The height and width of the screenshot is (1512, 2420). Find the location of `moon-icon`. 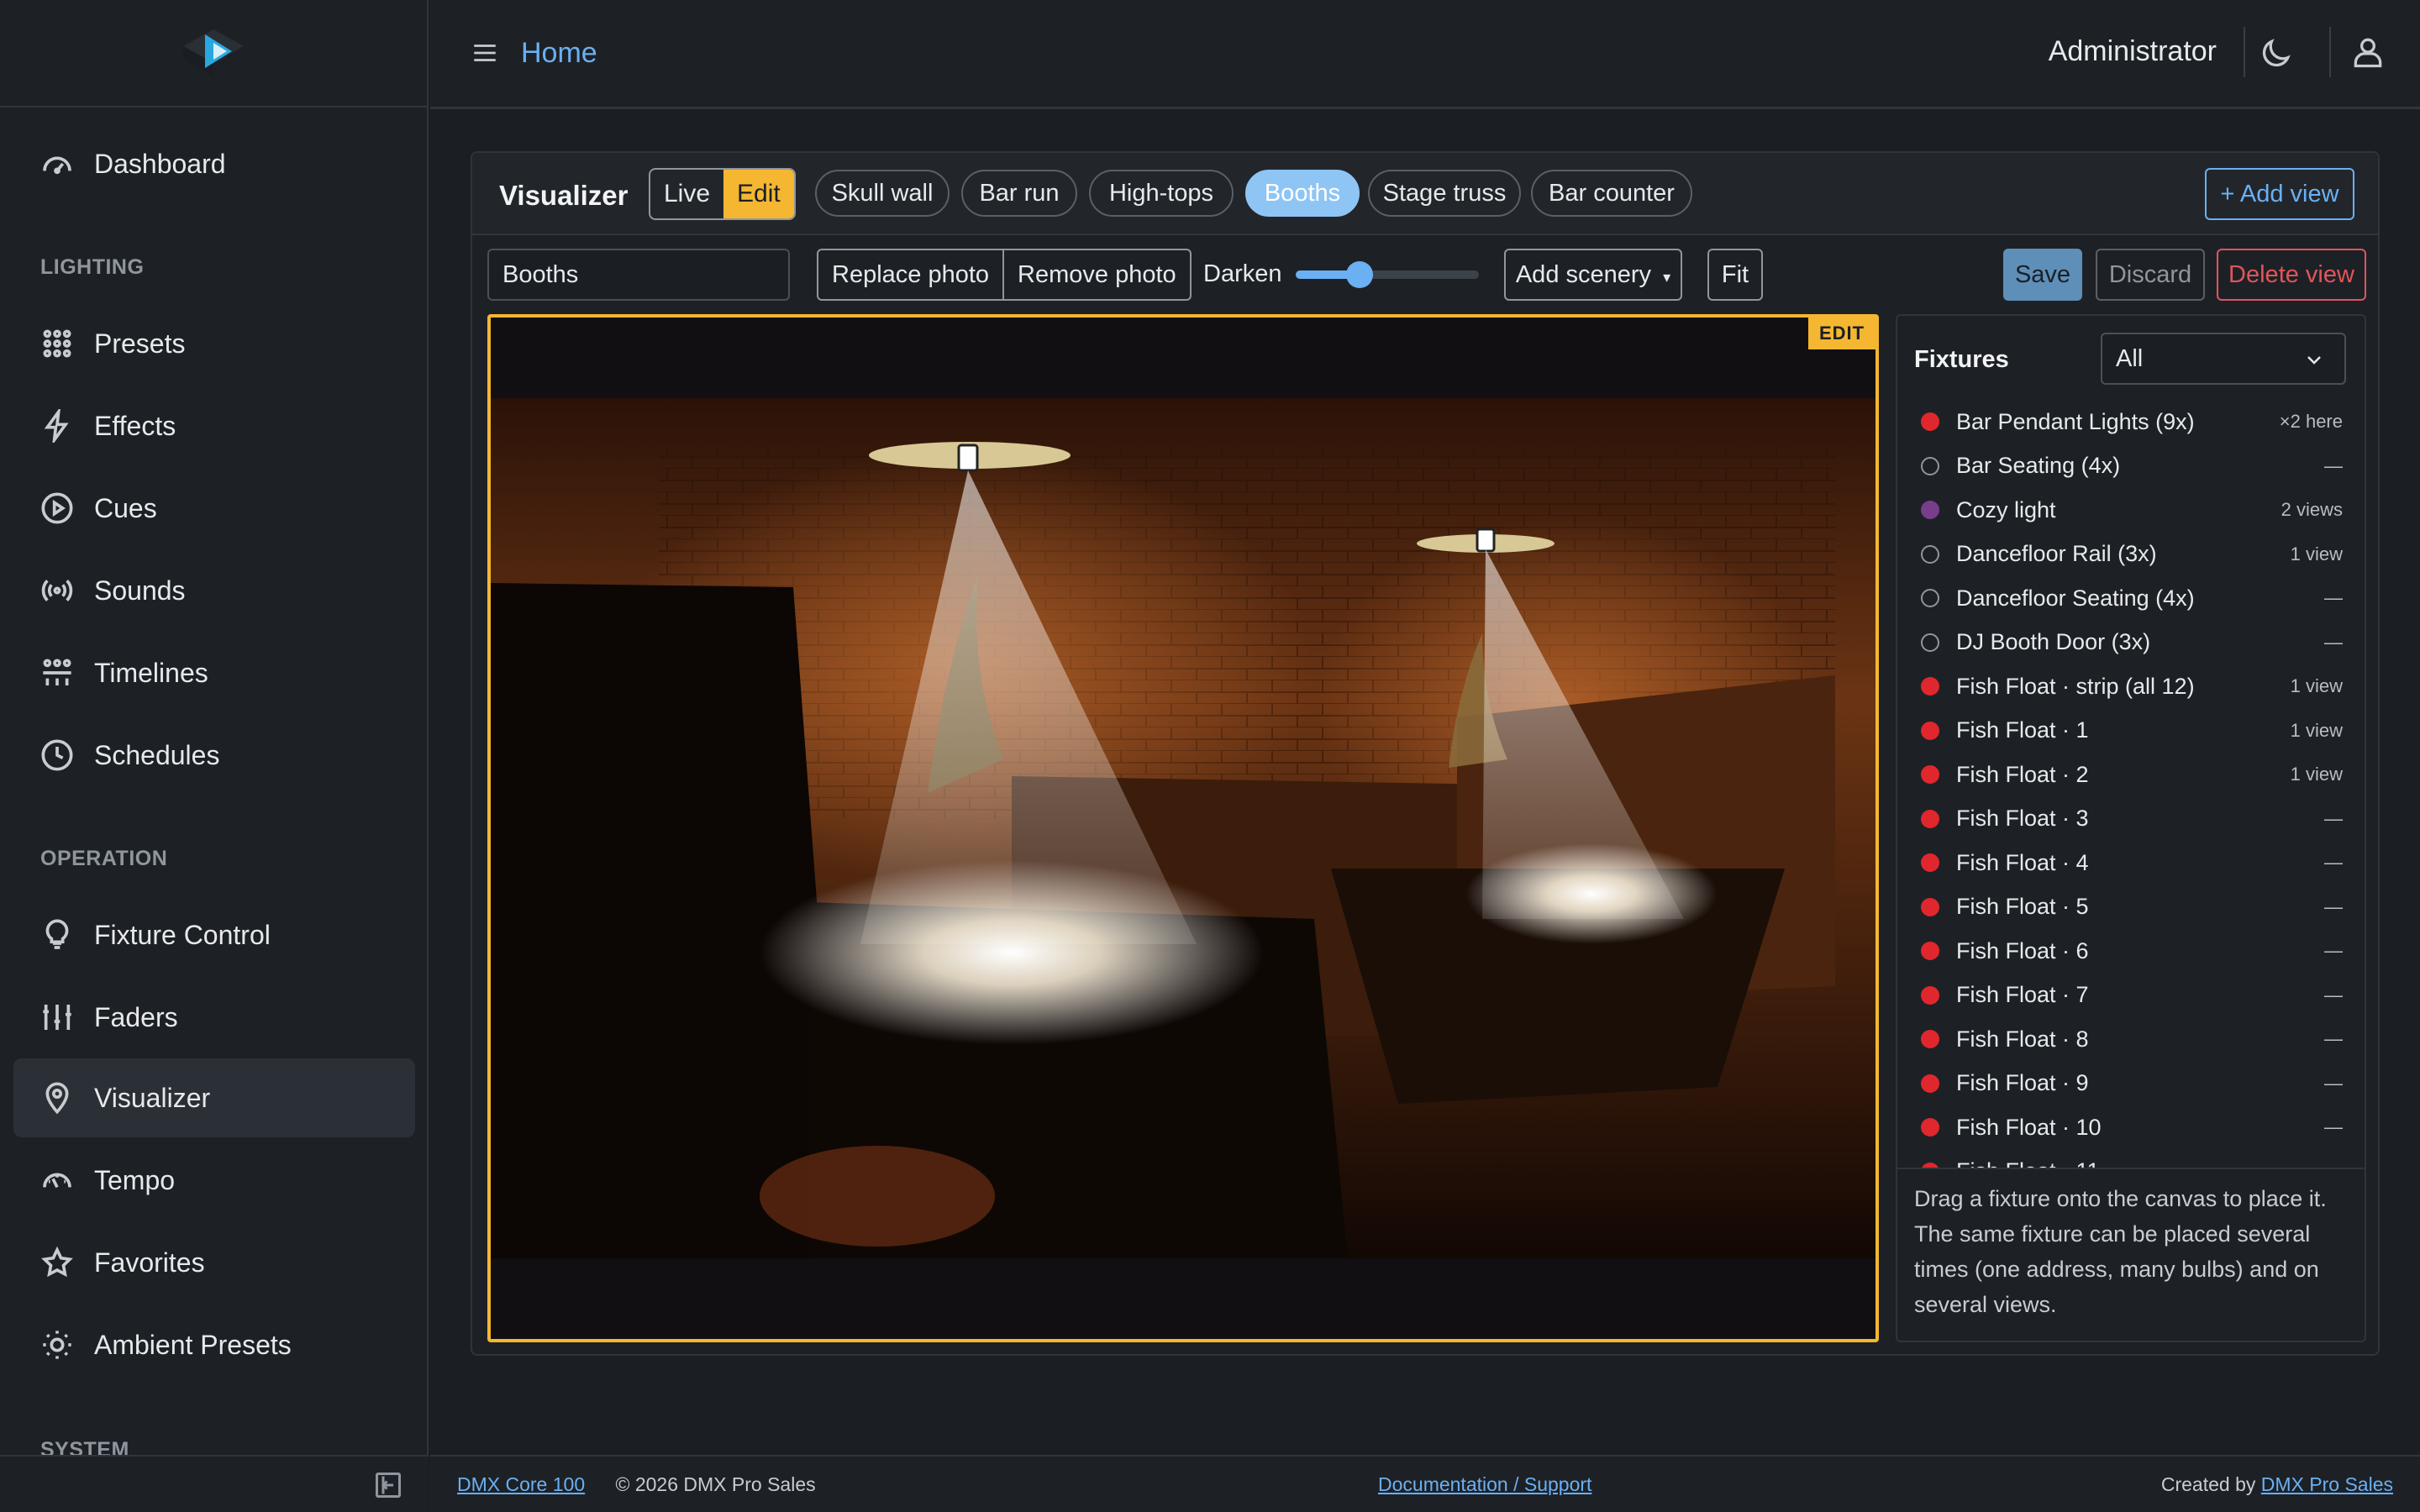

moon-icon is located at coordinates (2275, 53).